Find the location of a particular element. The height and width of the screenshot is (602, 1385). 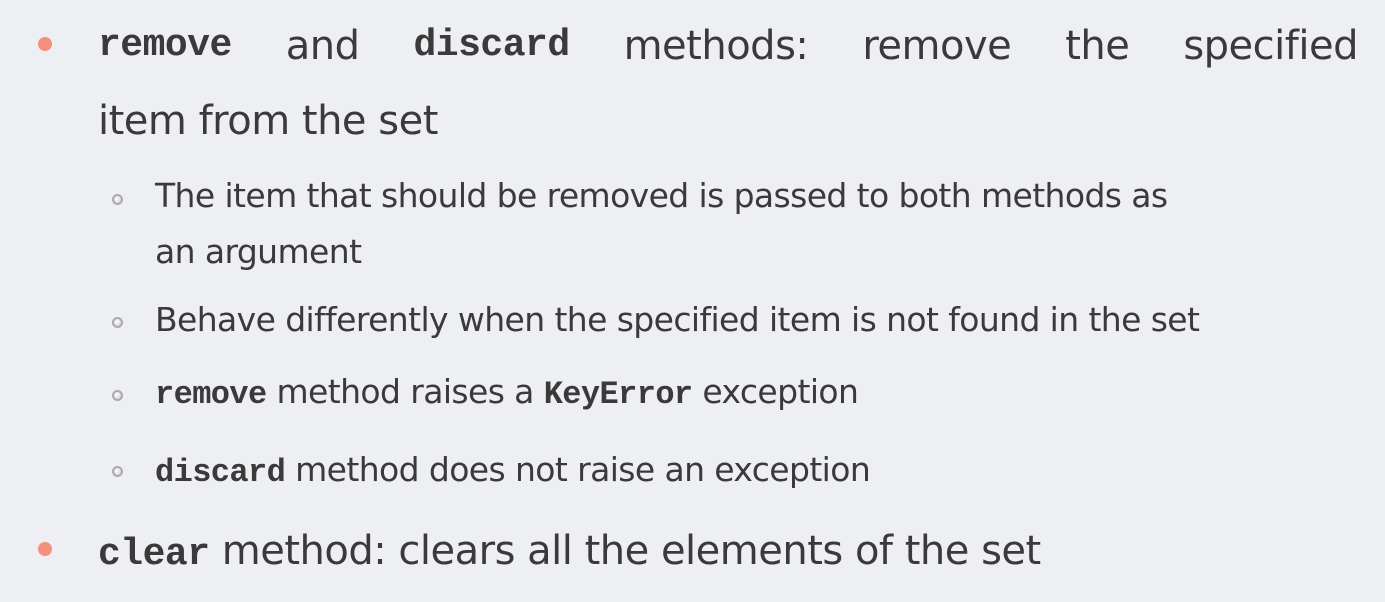

text-methods: methods: is located at coordinates (716, 46).